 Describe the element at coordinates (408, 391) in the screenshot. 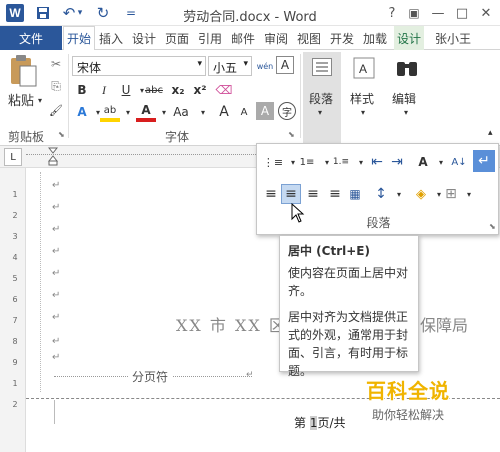

I see `watermark-title: 百科全说` at that location.